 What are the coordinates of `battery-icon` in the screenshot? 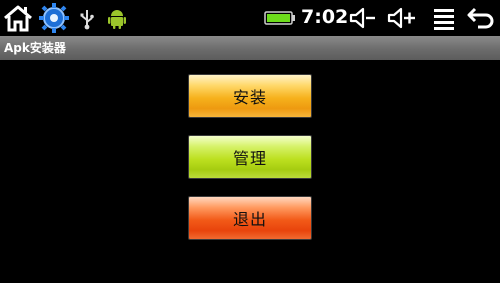 It's located at (279, 18).